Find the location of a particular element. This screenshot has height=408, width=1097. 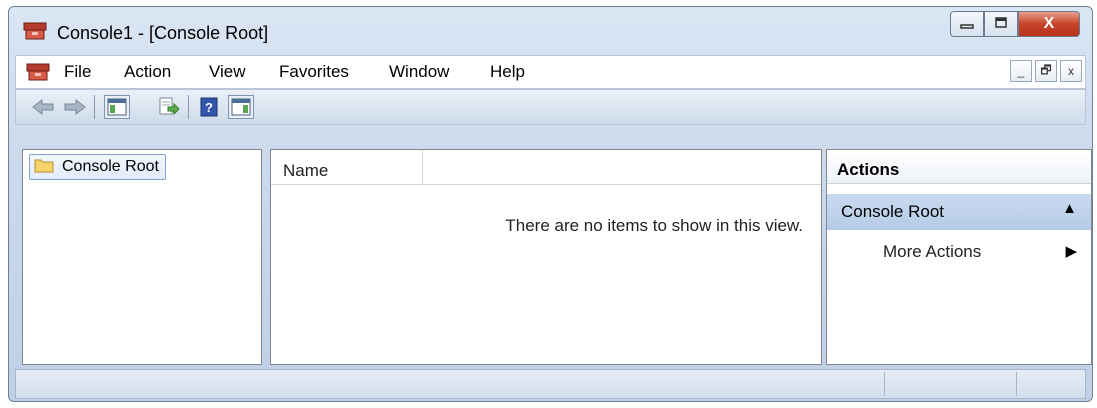

mdi-minimize-button: _ is located at coordinates (1021, 71).